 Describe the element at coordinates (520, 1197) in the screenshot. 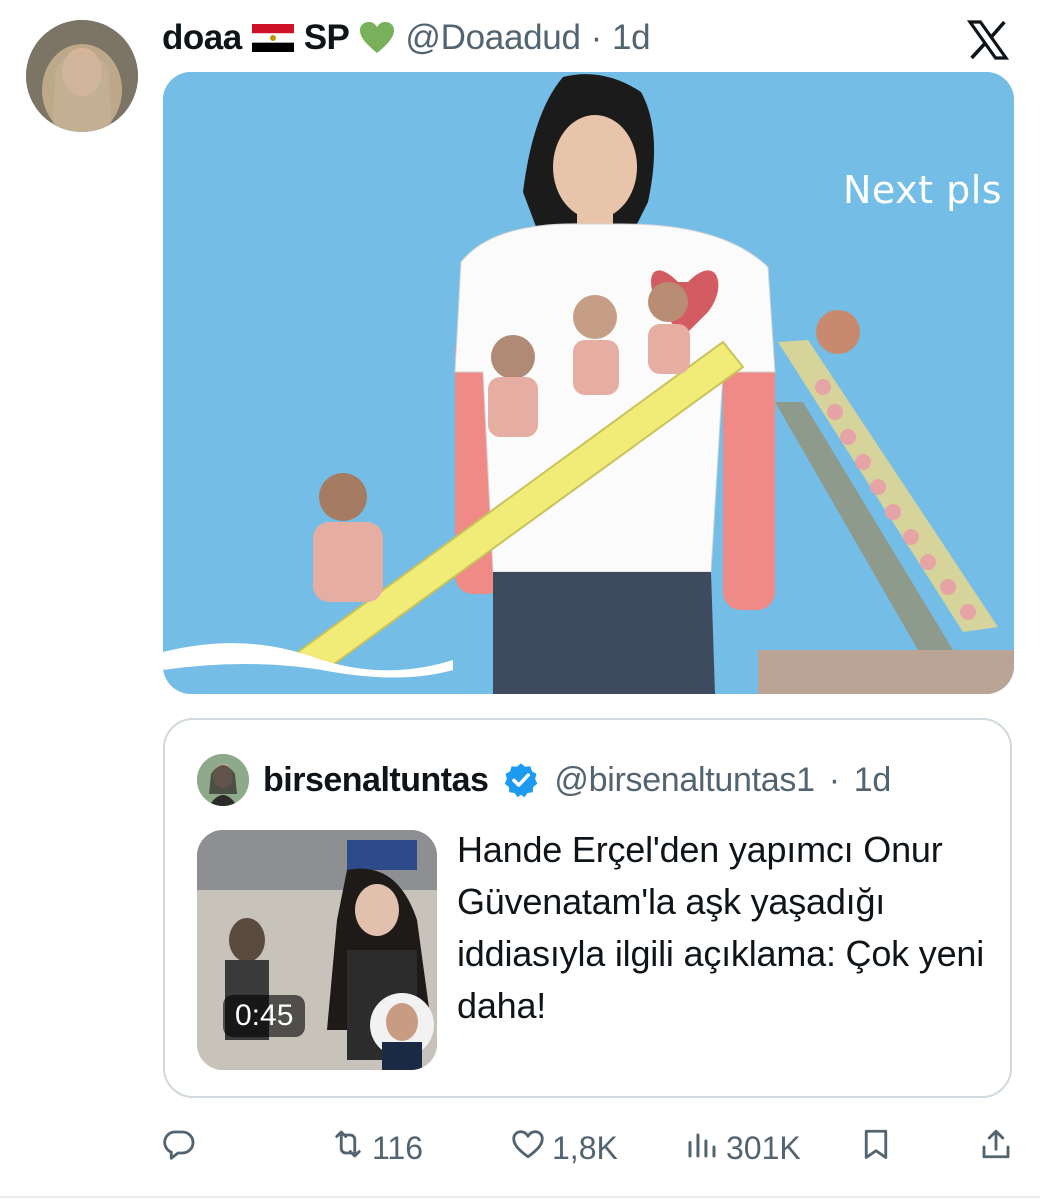

I see `divider` at that location.